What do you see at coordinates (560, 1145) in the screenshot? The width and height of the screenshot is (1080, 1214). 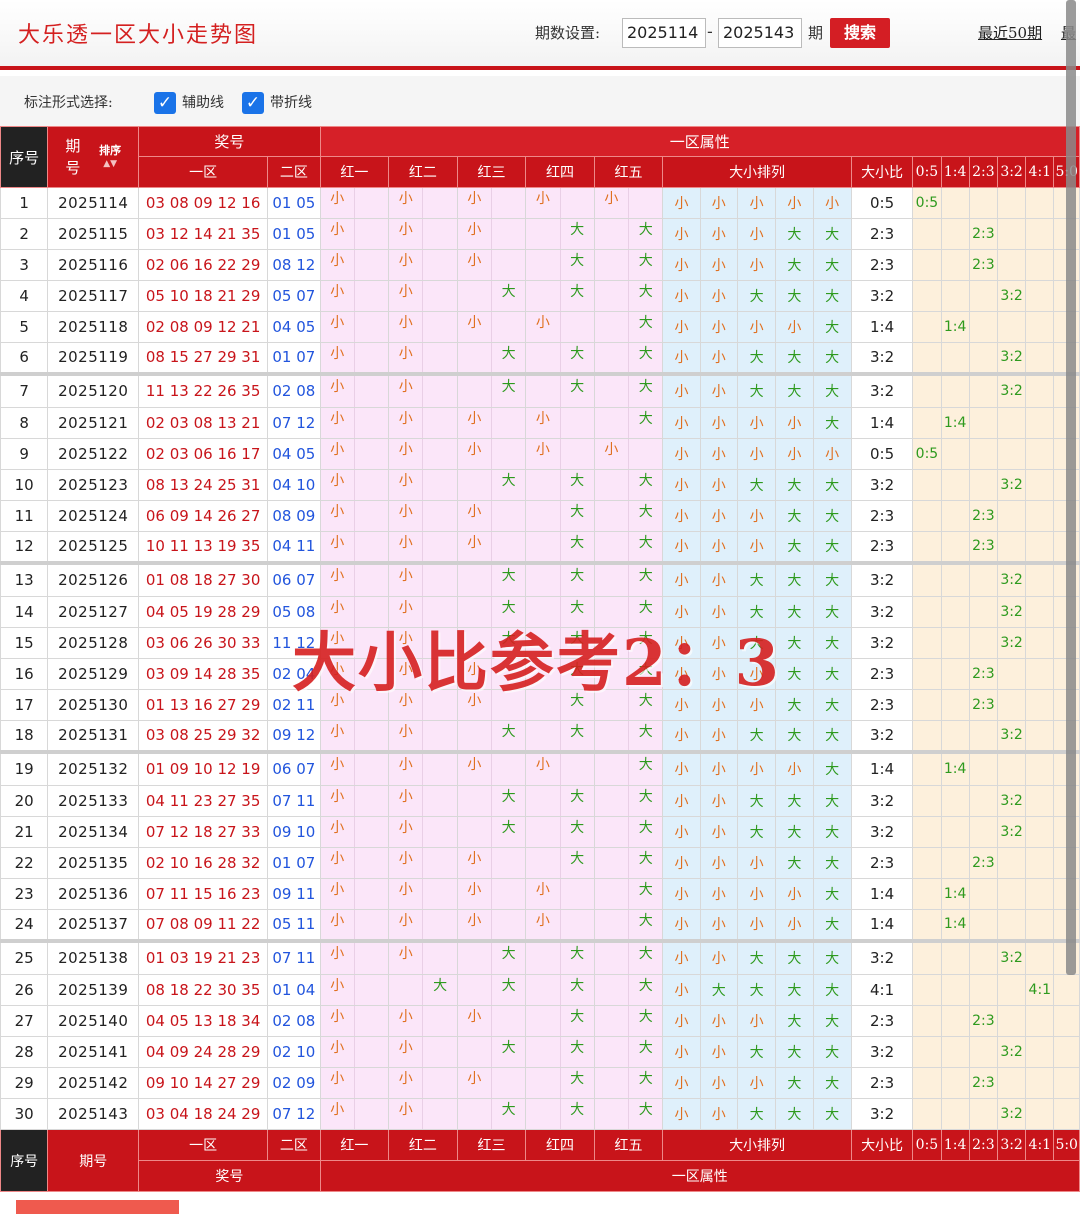 I see `foot-red-4: 红四` at bounding box center [560, 1145].